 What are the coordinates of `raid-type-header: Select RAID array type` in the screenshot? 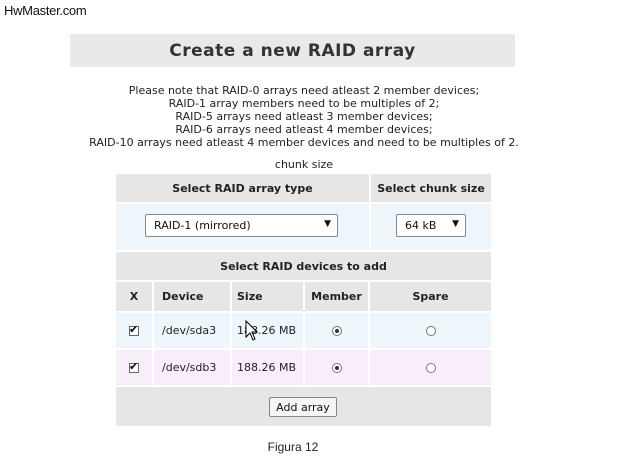 It's located at (242, 188).